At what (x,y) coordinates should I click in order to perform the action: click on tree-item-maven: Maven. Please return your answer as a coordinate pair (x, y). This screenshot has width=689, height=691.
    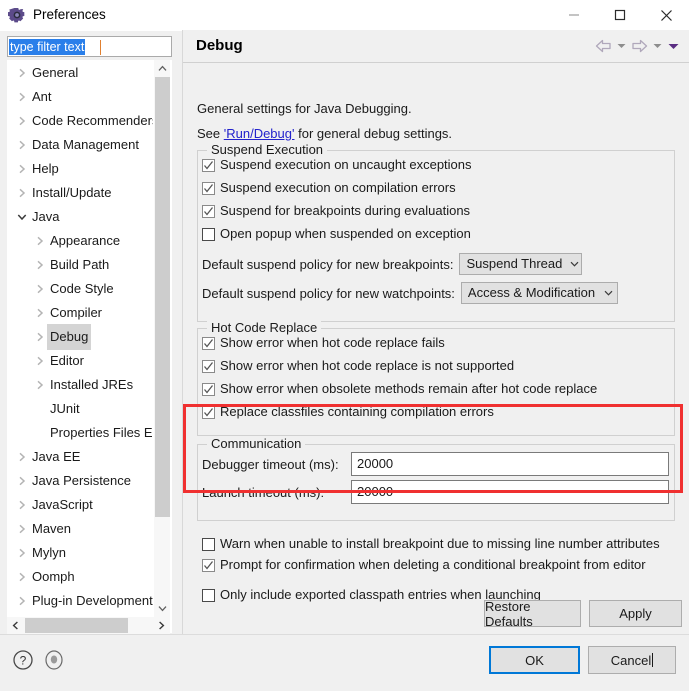
    Looking at the image, I should click on (82, 529).